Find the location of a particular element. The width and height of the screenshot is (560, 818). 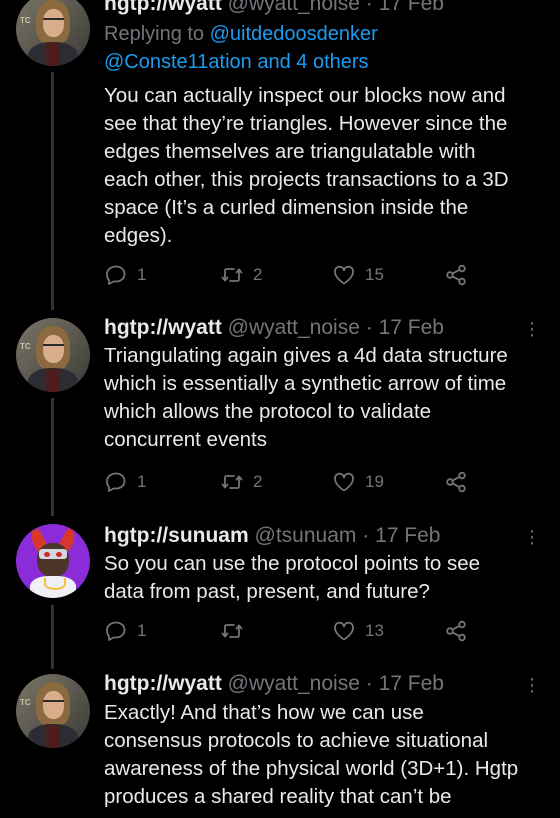

avatar is located at coordinates (53, 561).